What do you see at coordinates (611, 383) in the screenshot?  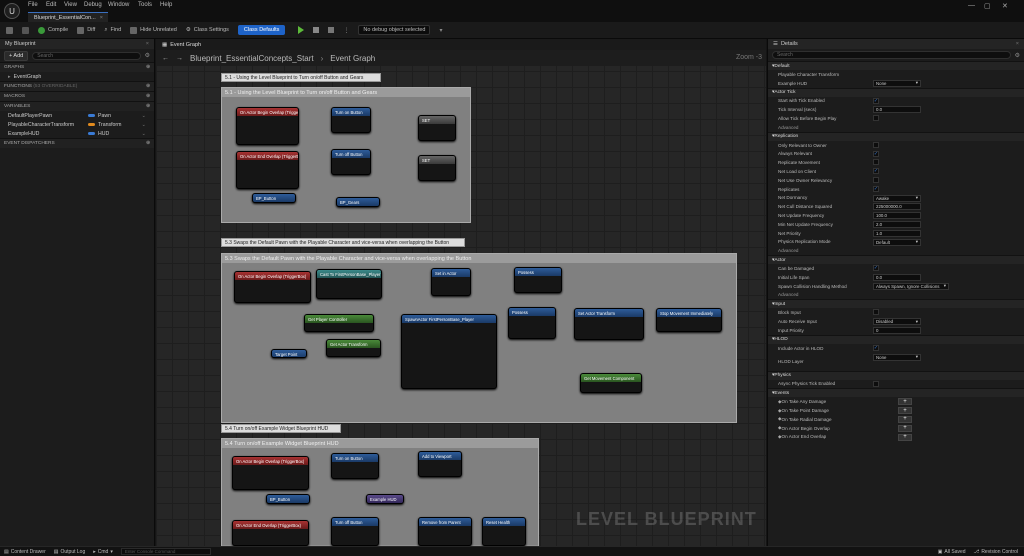 I see `pure-function-node: Get Movement Component` at bounding box center [611, 383].